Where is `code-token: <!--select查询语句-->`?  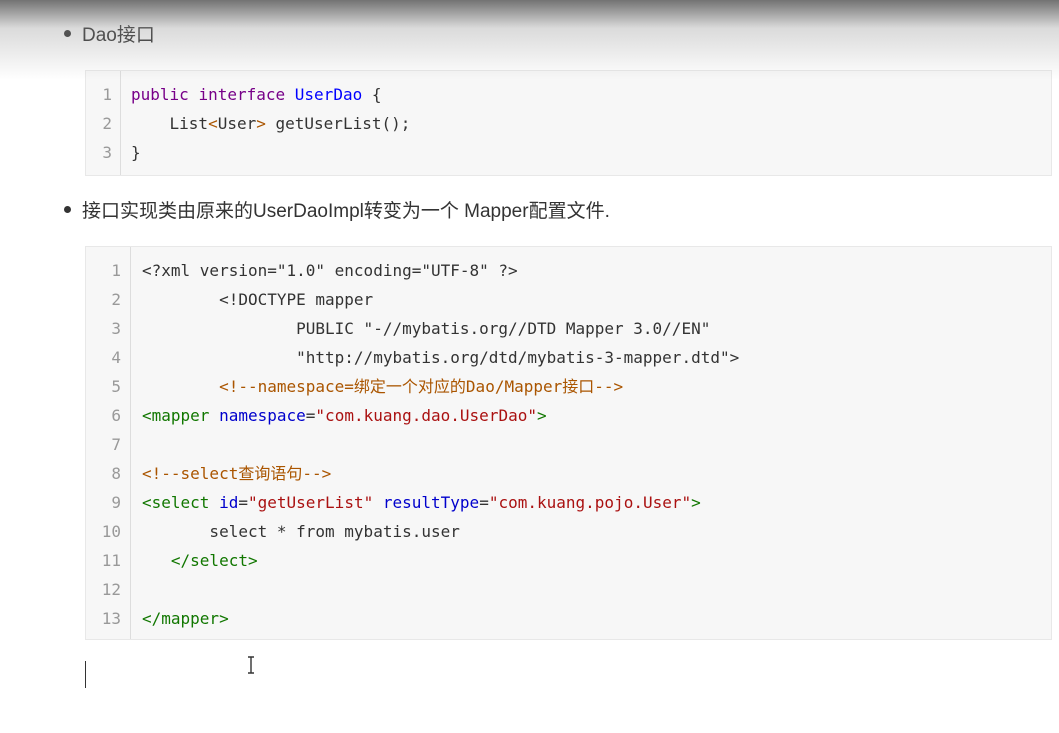 code-token: <!--select查询语句--> is located at coordinates (237, 473).